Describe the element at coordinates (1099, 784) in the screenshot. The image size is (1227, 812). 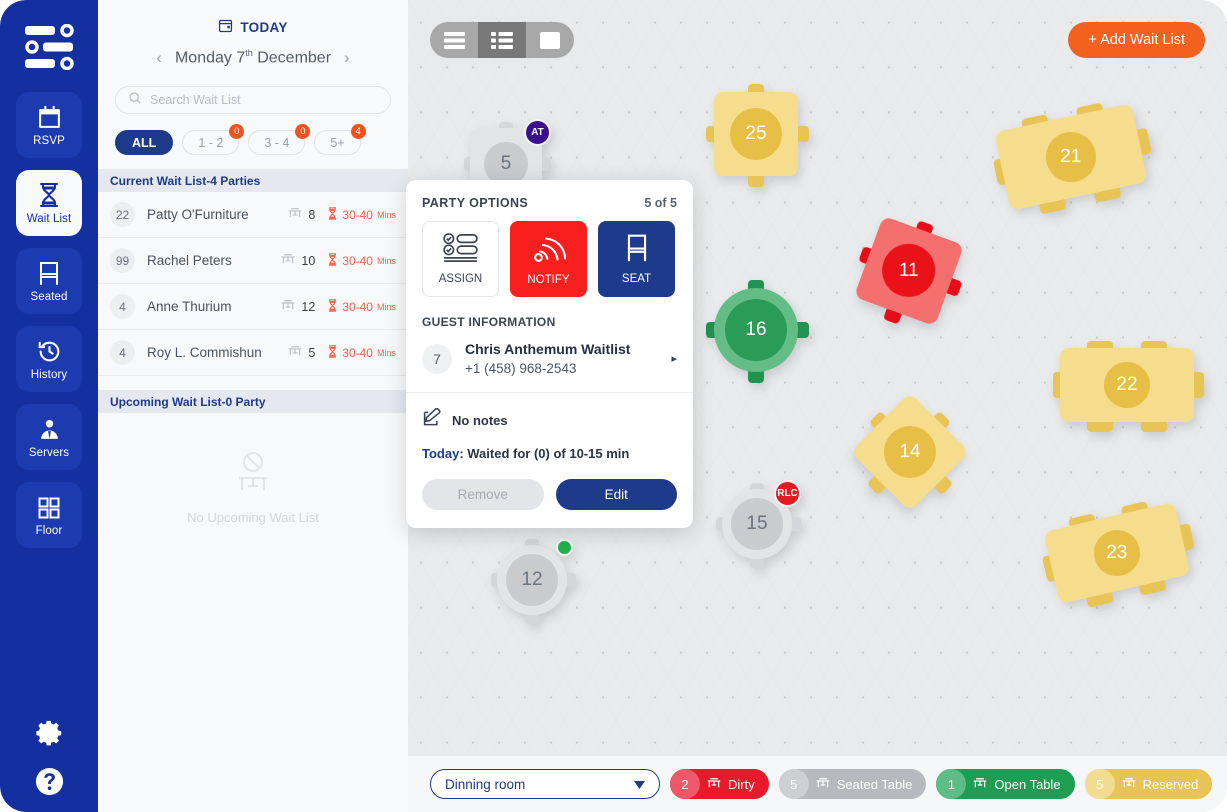
I see `legend-count: 5` at that location.